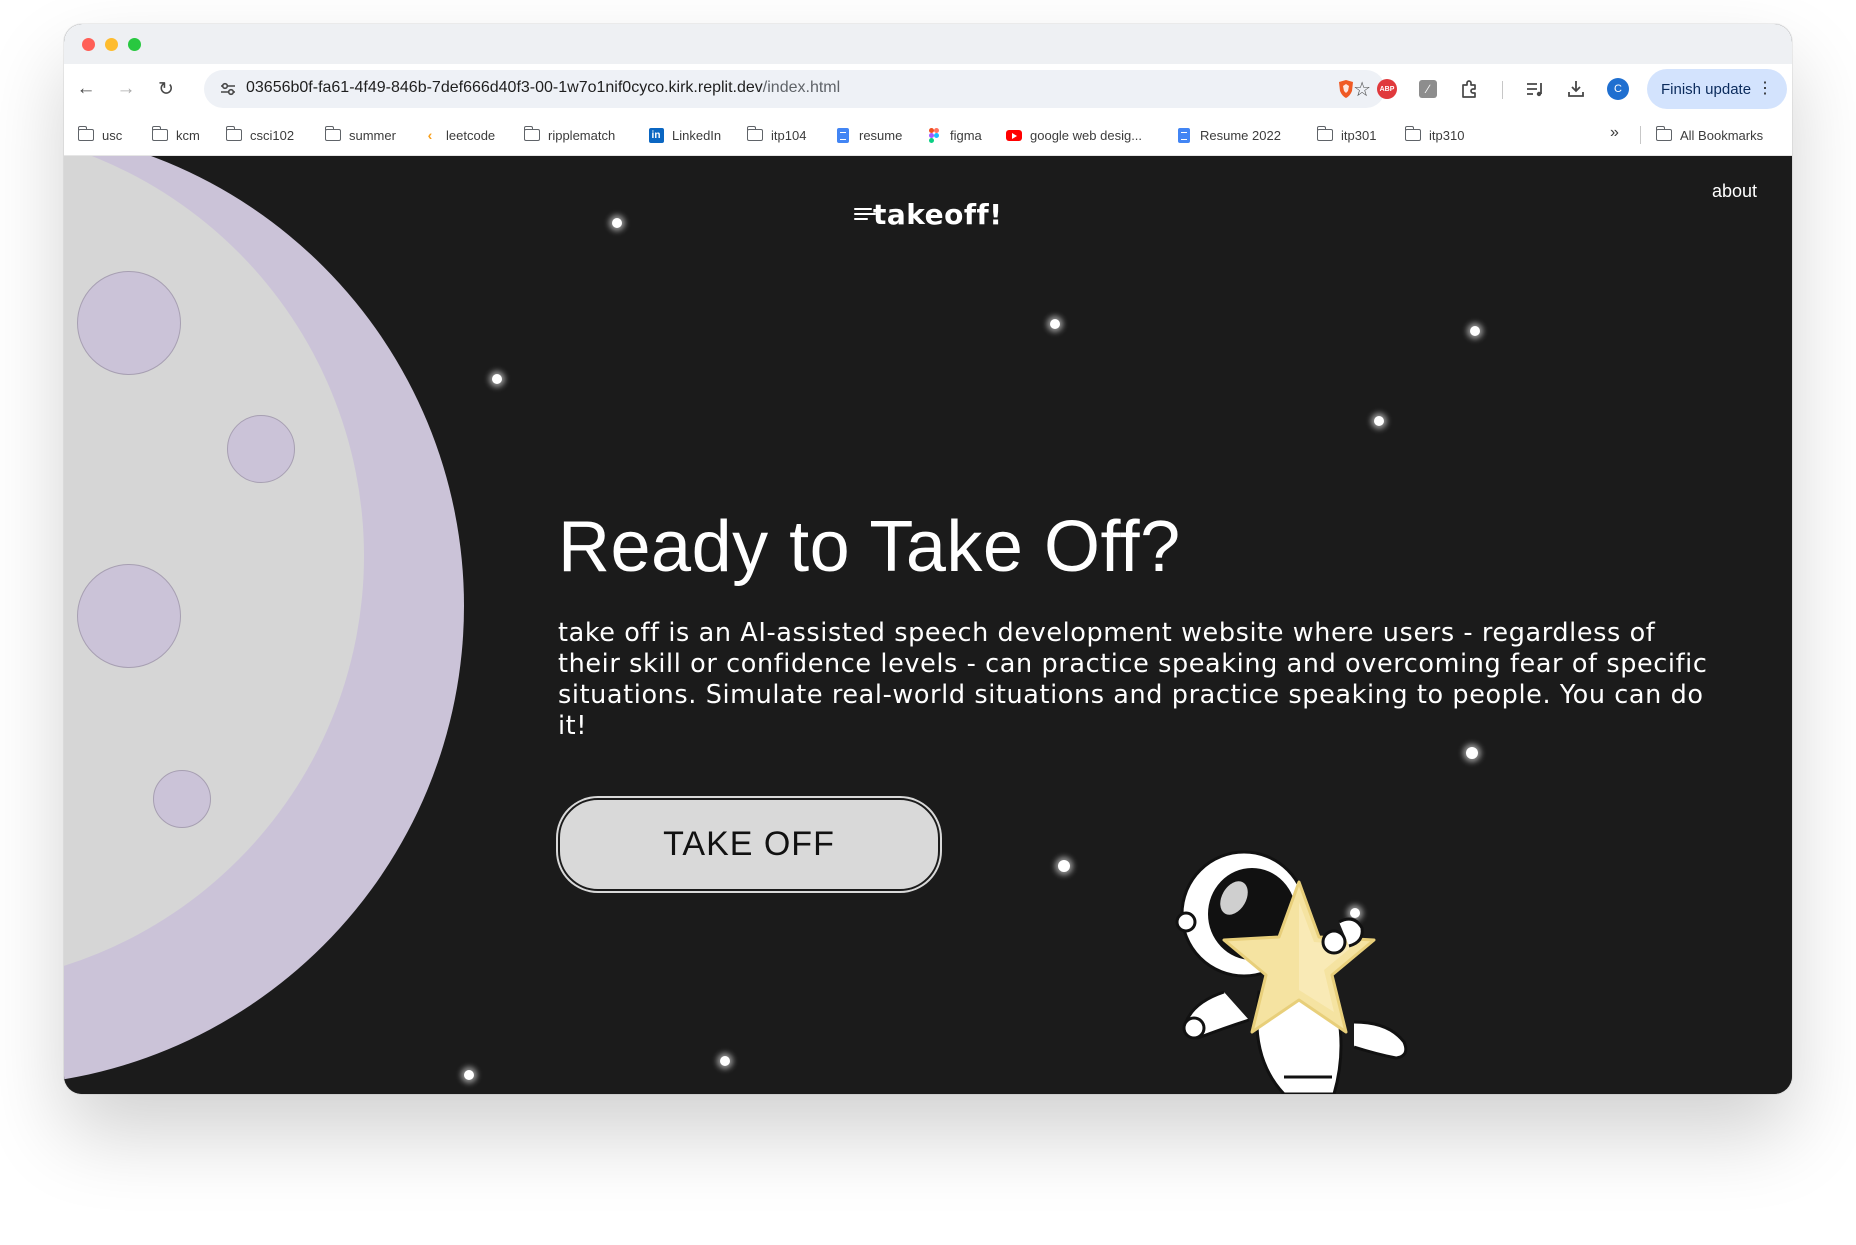 This screenshot has height=1245, width=1856. Describe the element at coordinates (1014, 135) in the screenshot. I see `youtube-icon` at that location.